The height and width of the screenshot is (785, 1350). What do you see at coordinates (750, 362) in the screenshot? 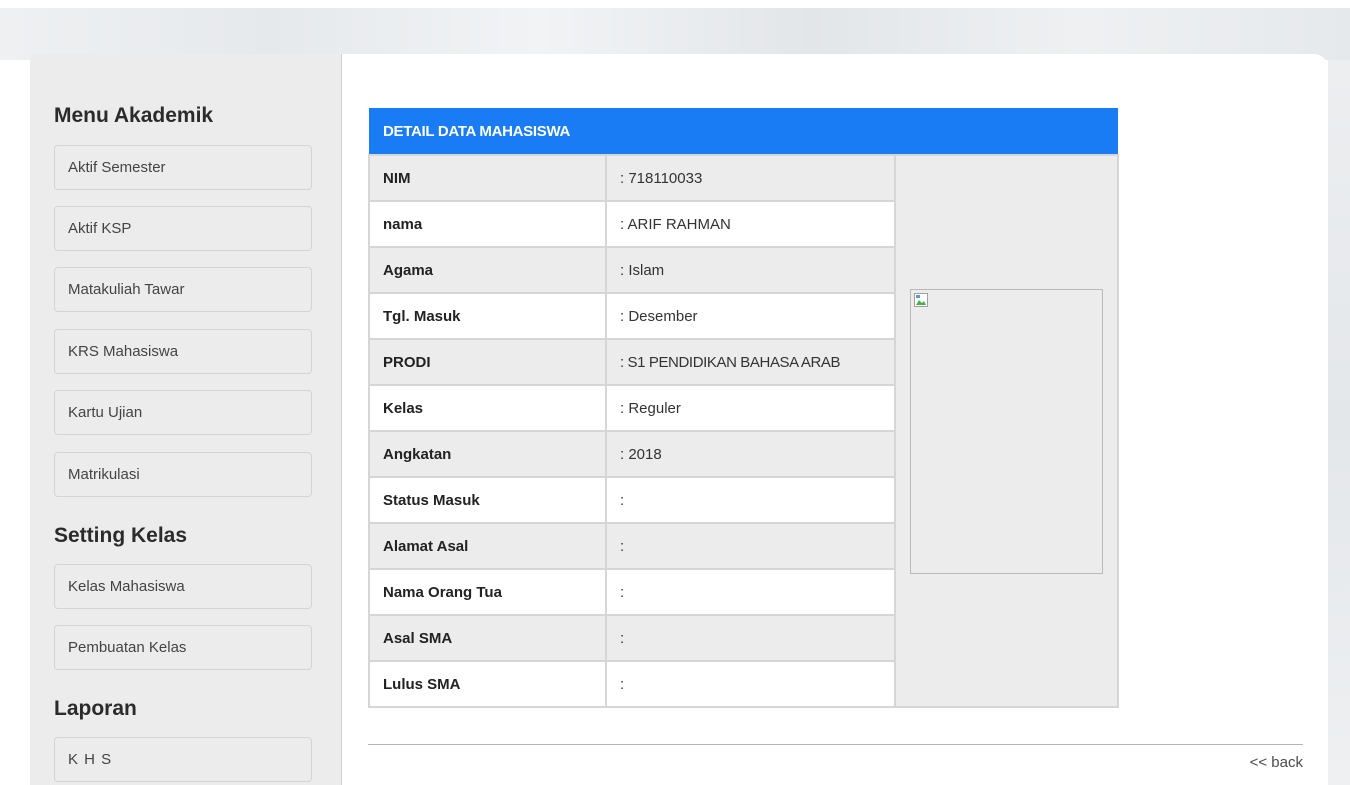
I see `detail-value: : S1 PENDIDIKAN BAHASA ARAB` at bounding box center [750, 362].